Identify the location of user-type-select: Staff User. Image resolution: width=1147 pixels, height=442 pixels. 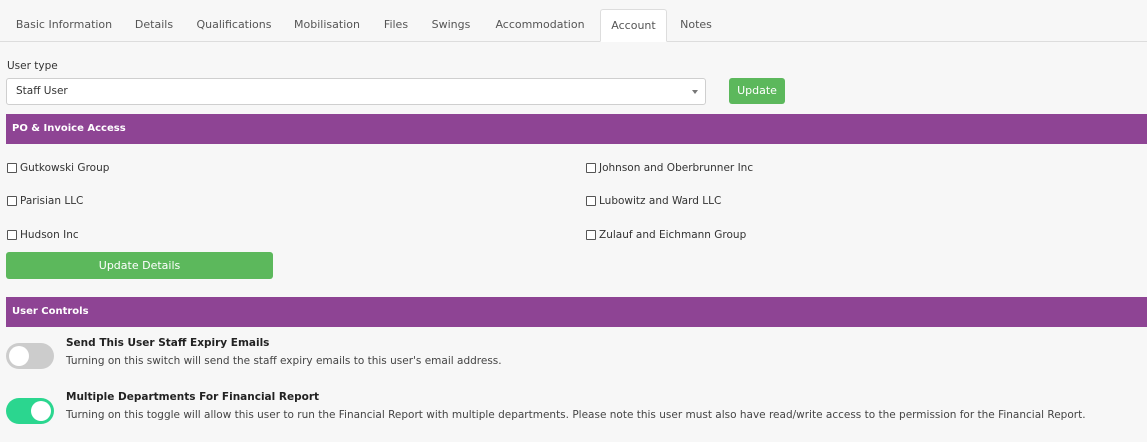
(356, 91).